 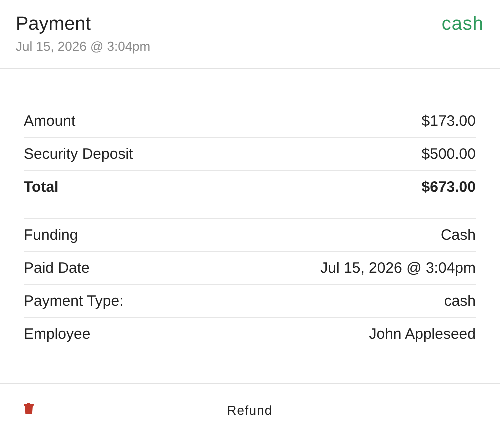 I want to click on status-label: cash, so click(x=463, y=25).